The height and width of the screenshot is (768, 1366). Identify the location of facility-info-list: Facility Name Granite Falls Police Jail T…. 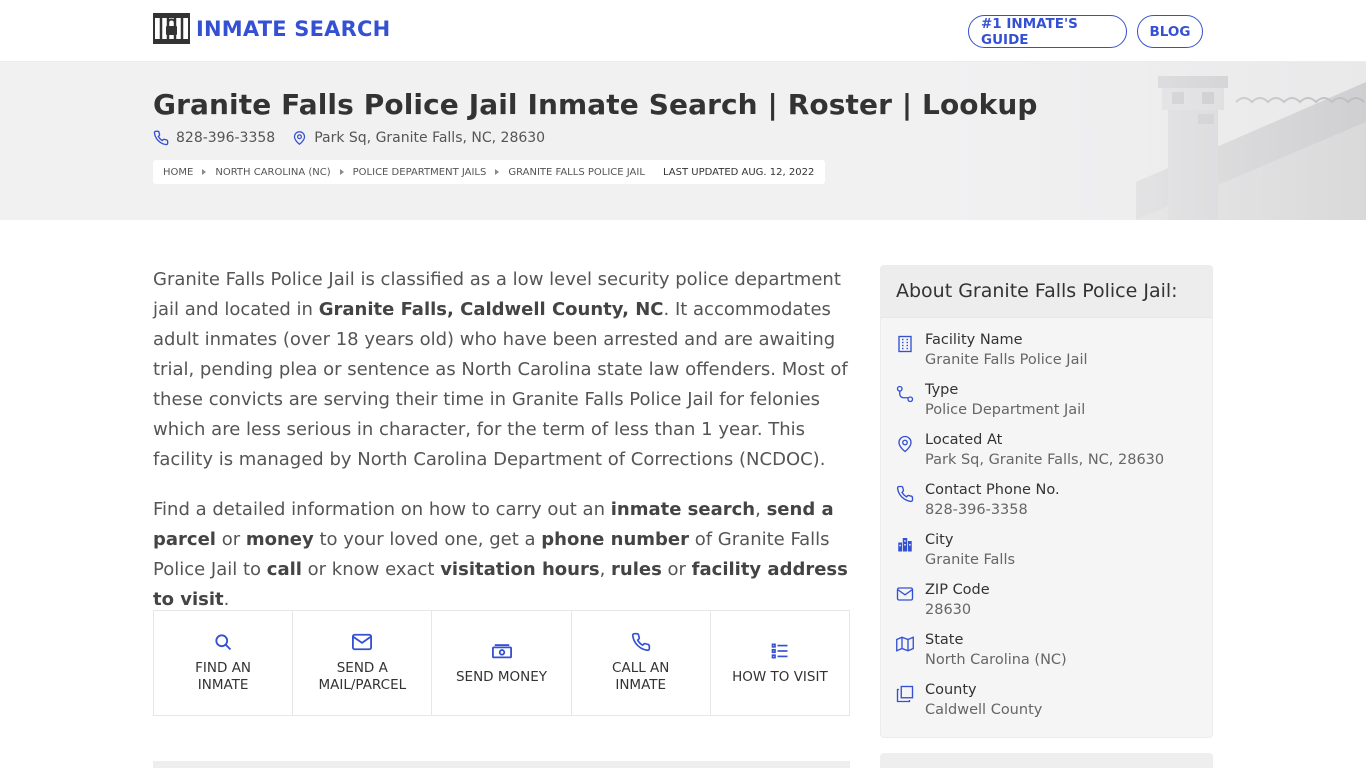
(1046, 524).